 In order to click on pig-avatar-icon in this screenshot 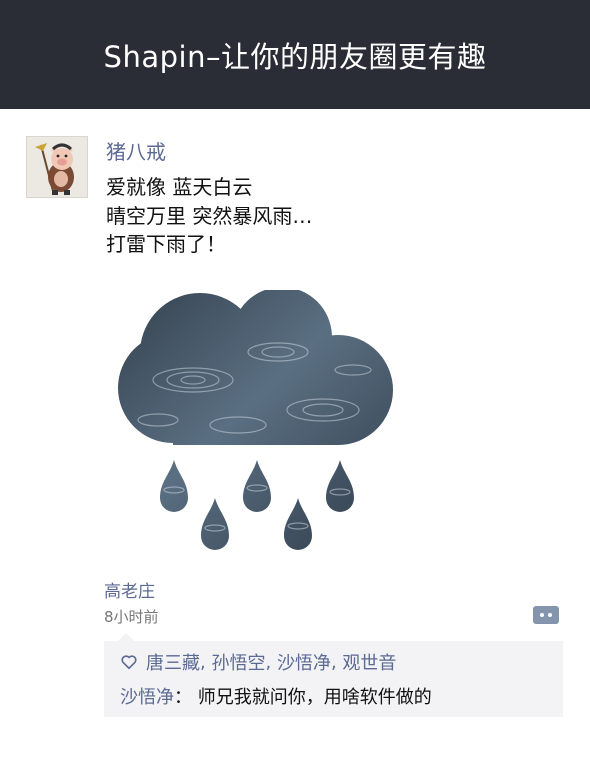, I will do `click(57, 167)`.